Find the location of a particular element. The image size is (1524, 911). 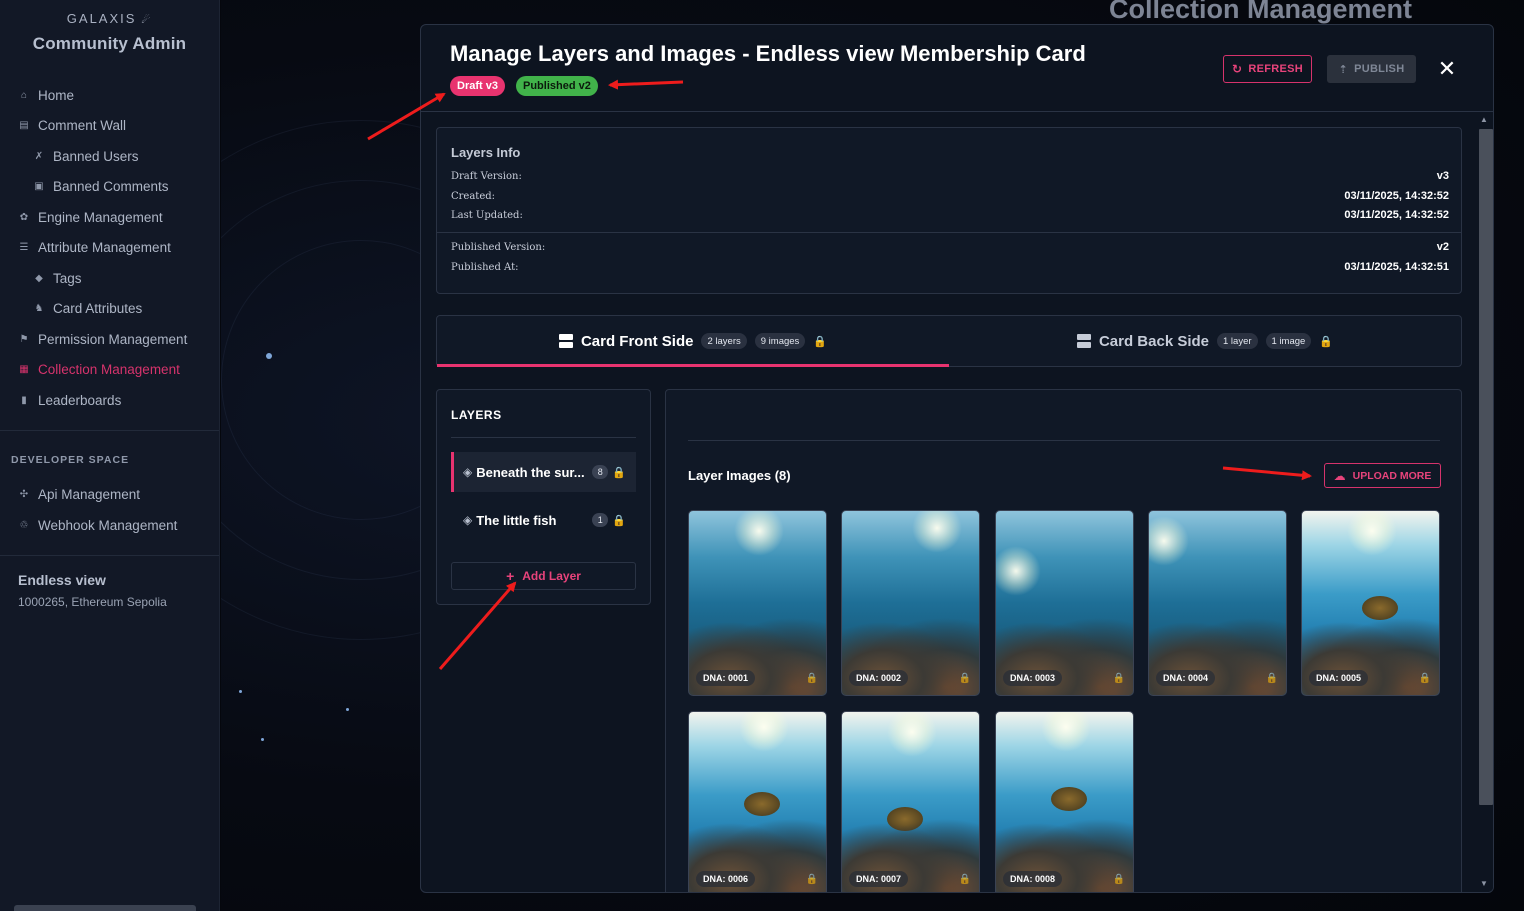

sidebar-item-card-attributes: ♞ Card Attributes is located at coordinates (109, 309).